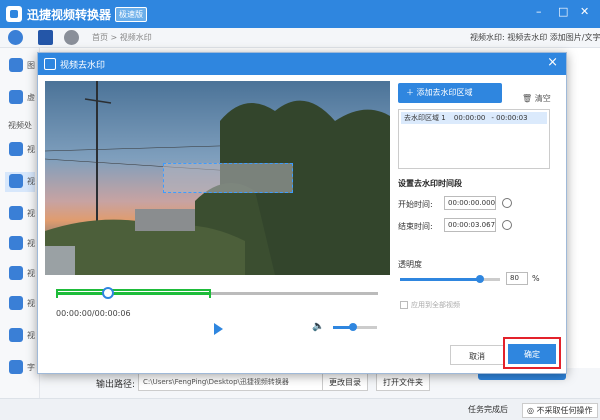  I want to click on output-path-field: C:\Users\FengPing\Desktop\迅捷视频转换器, so click(233, 382).